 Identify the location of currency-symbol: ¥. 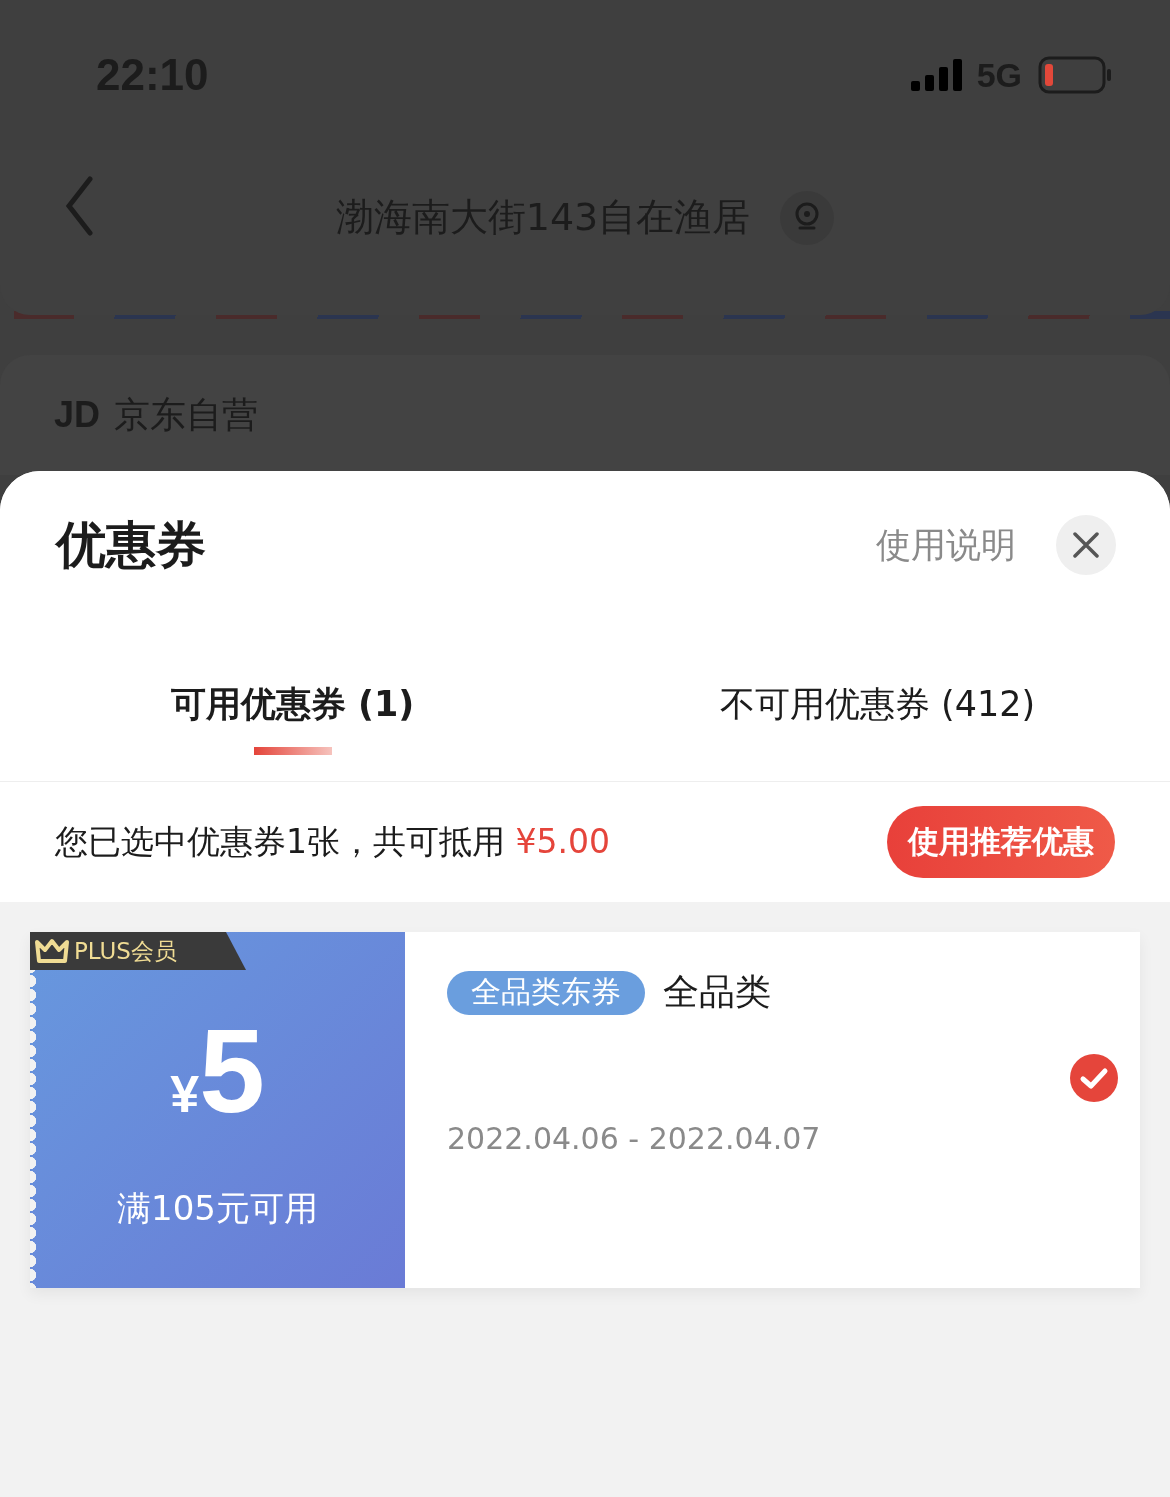
(185, 1094).